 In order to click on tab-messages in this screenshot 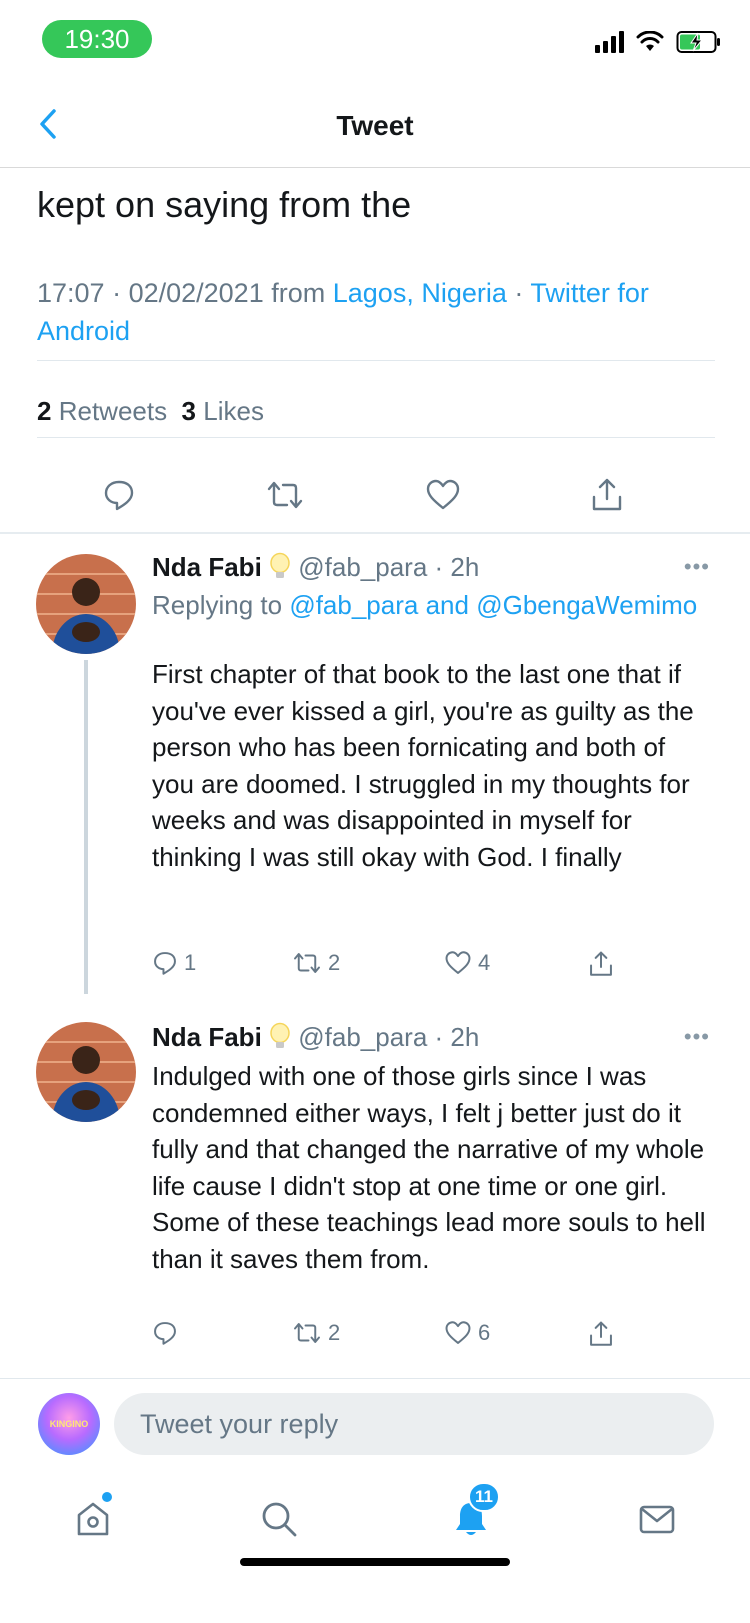, I will do `click(657, 1519)`.